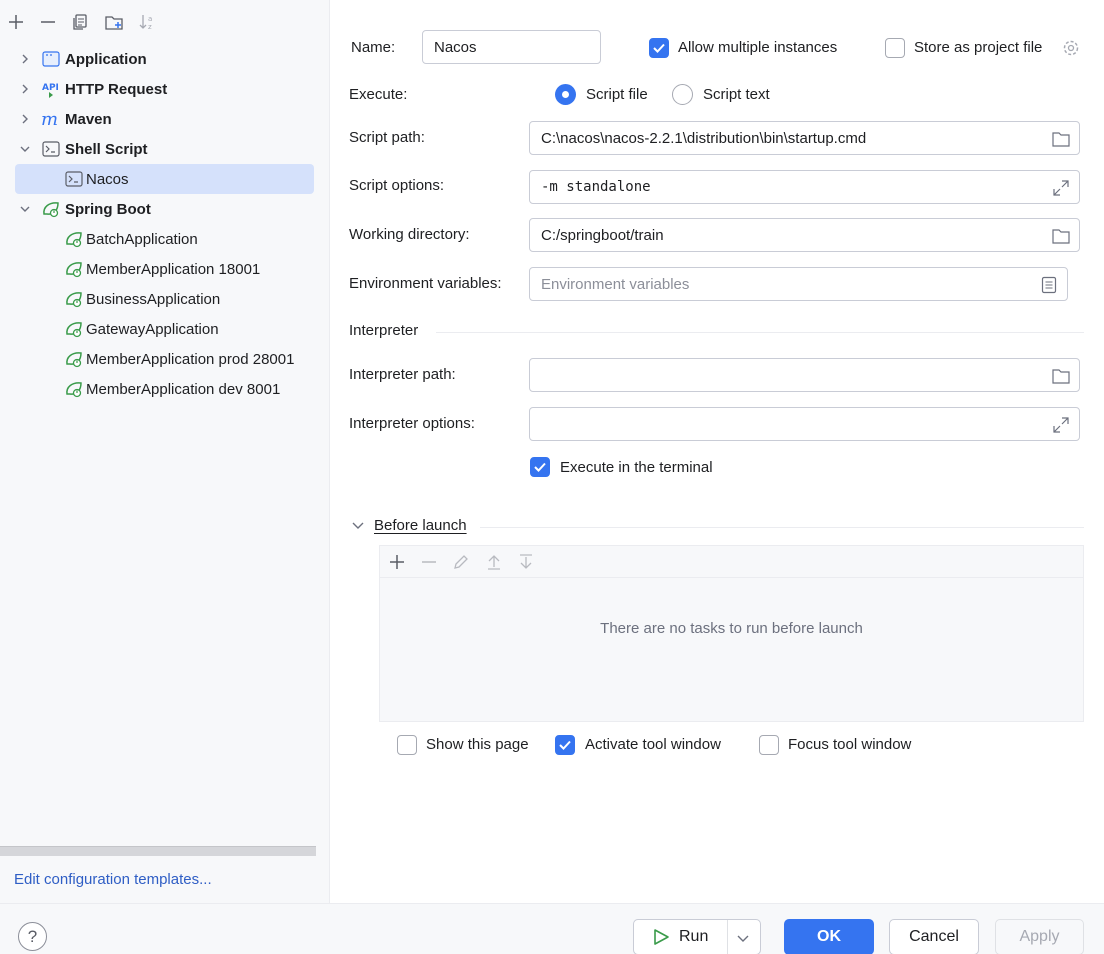  What do you see at coordinates (51, 89) in the screenshot?
I see `api-icon: API` at bounding box center [51, 89].